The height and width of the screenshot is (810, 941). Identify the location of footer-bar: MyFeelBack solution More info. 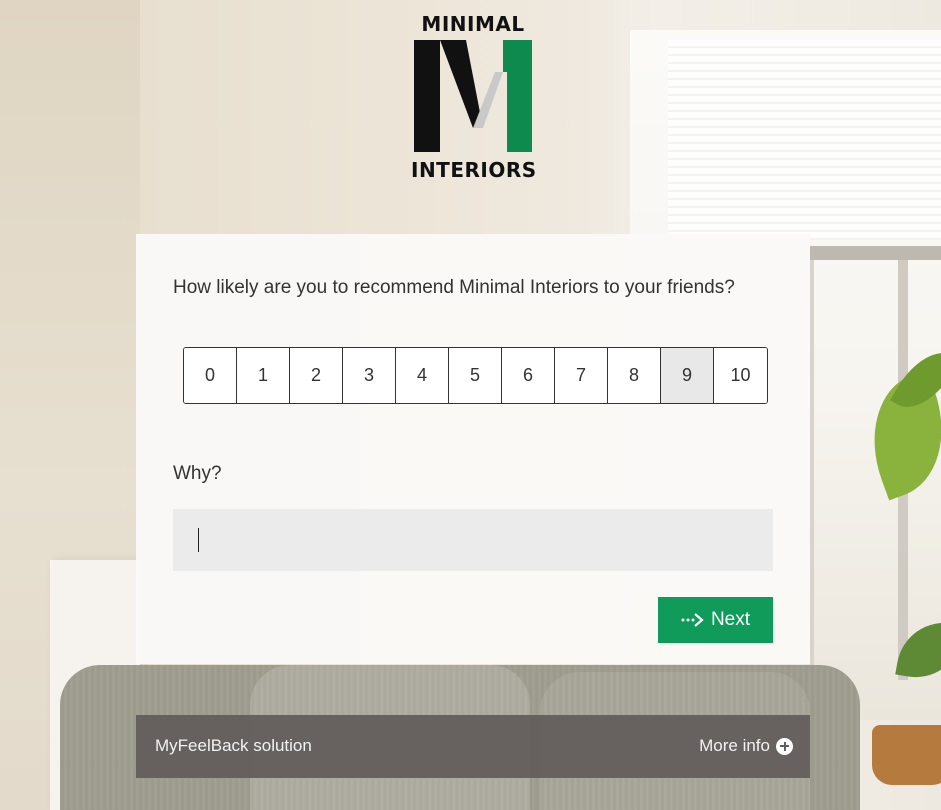
(473, 746).